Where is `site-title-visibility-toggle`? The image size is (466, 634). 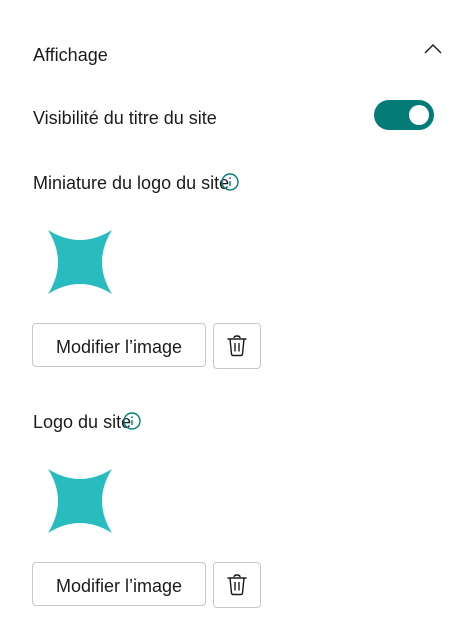
site-title-visibility-toggle is located at coordinates (404, 115).